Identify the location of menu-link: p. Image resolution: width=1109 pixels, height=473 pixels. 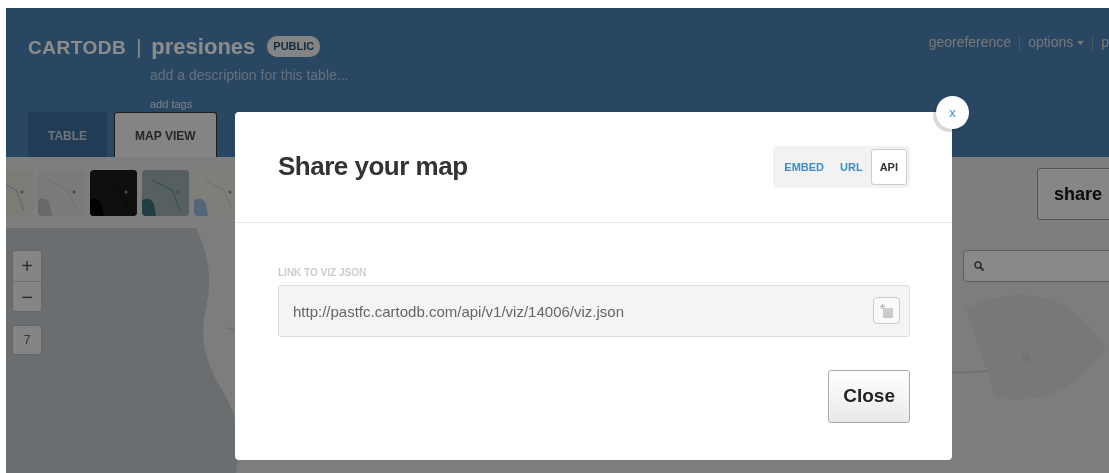
(1105, 42).